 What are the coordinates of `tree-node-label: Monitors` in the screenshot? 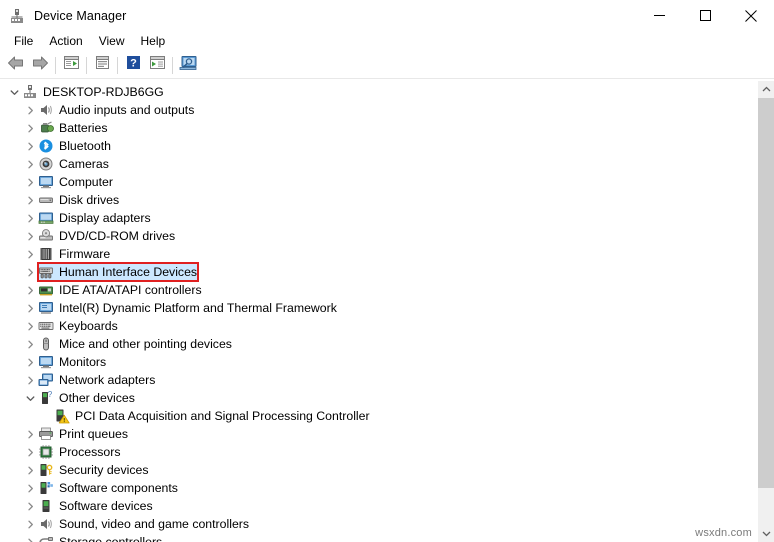 It's located at (83, 362).